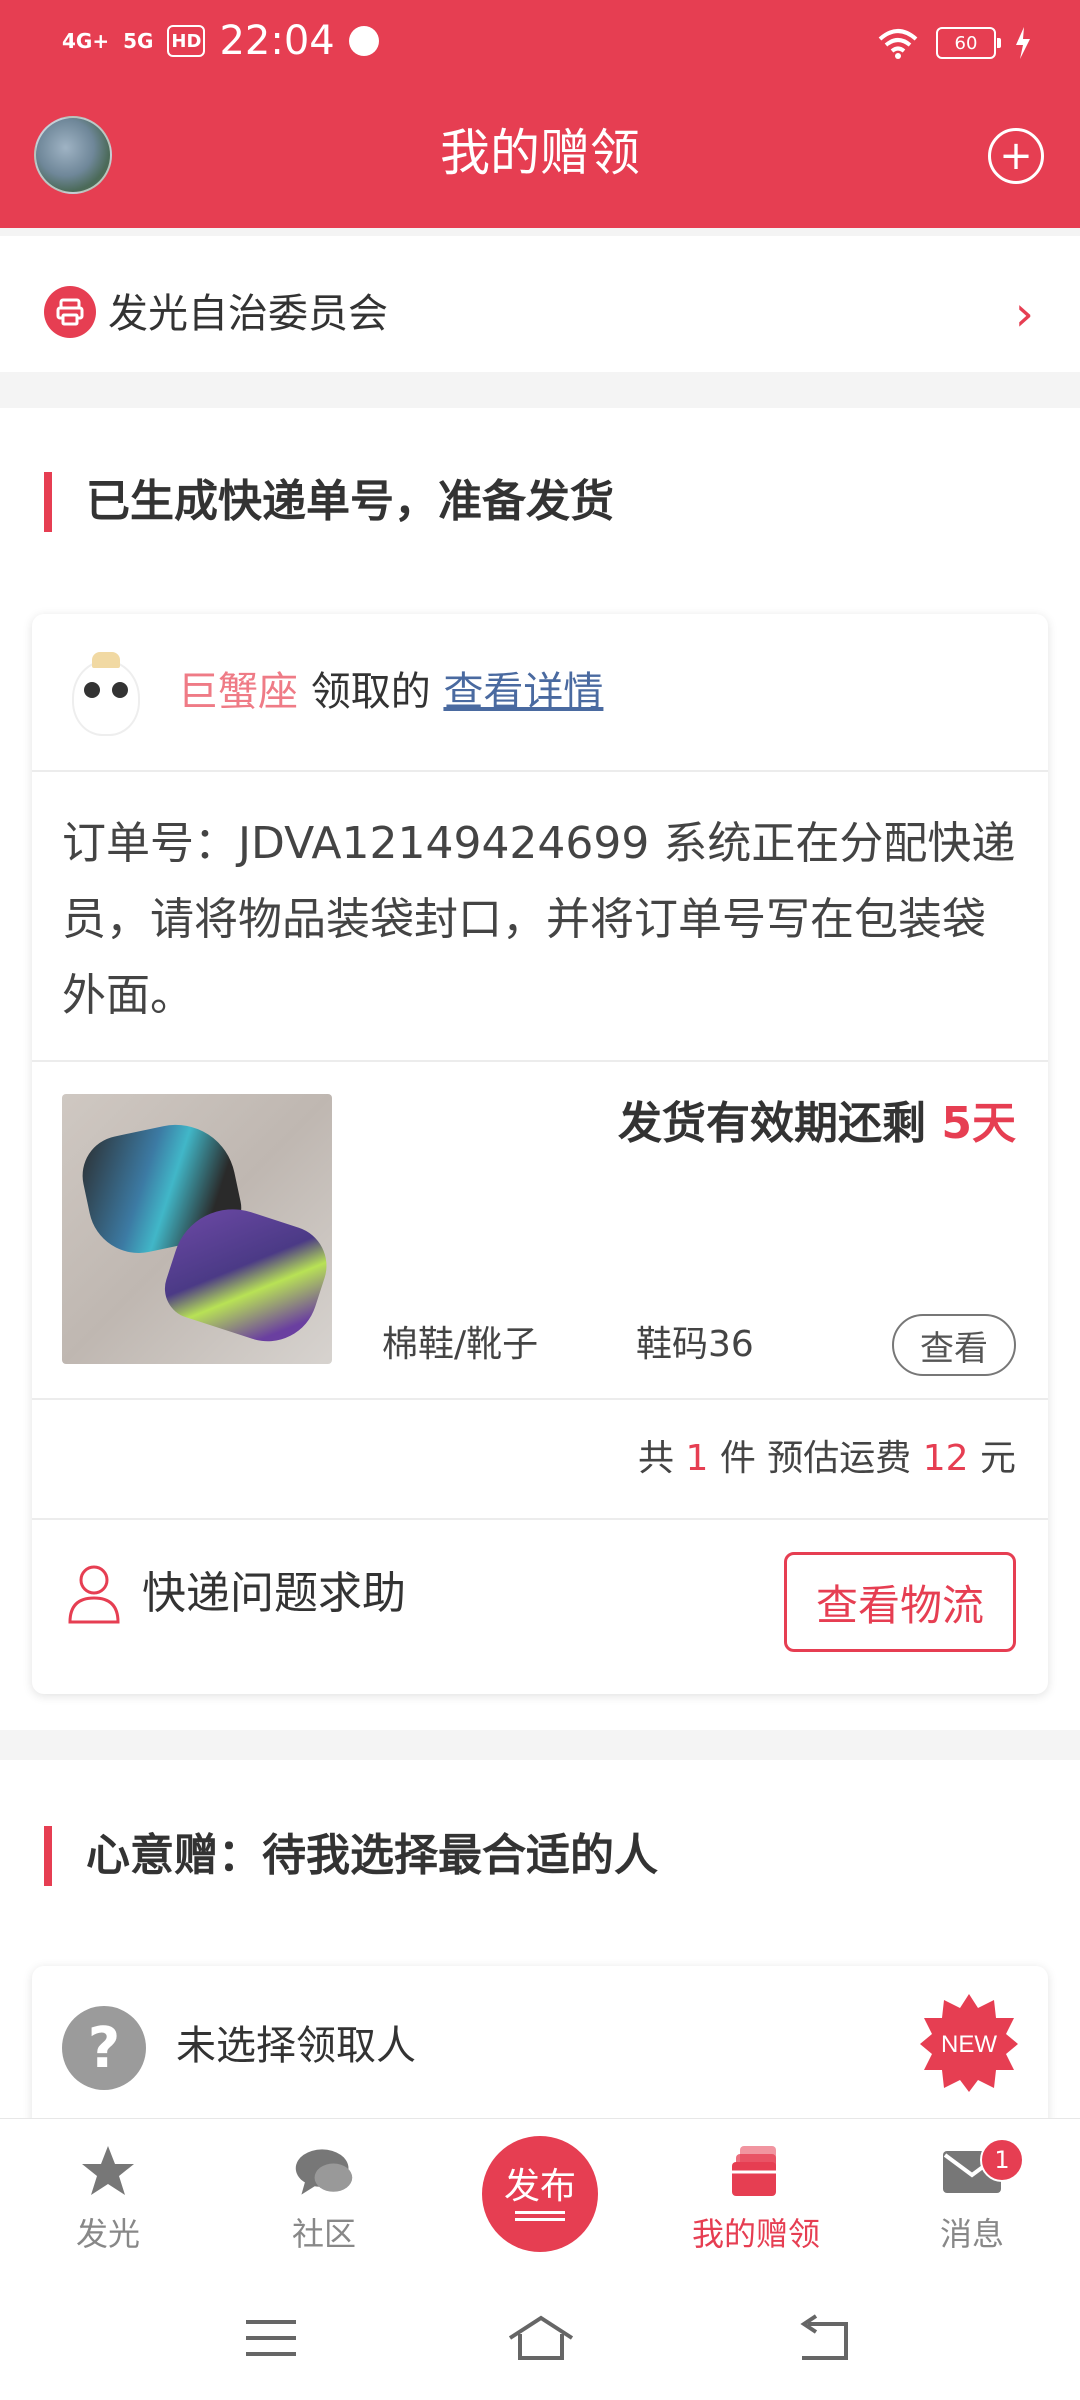 This screenshot has width=1080, height=2400. What do you see at coordinates (86, 41) in the screenshot?
I see `signal-4g: 4G+` at bounding box center [86, 41].